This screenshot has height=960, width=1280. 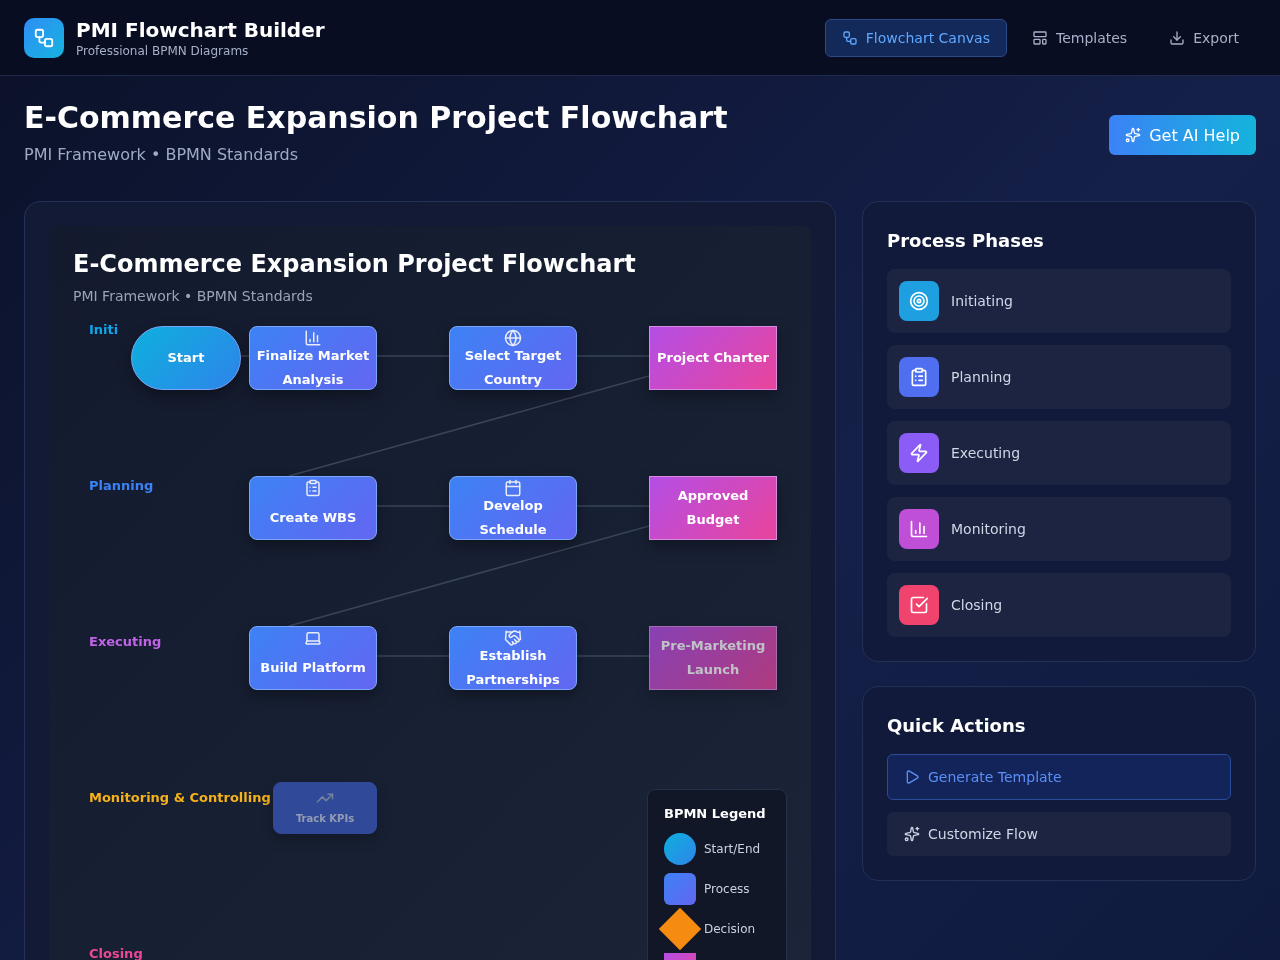 What do you see at coordinates (966, 240) in the screenshot?
I see `card-title: Process Phases` at bounding box center [966, 240].